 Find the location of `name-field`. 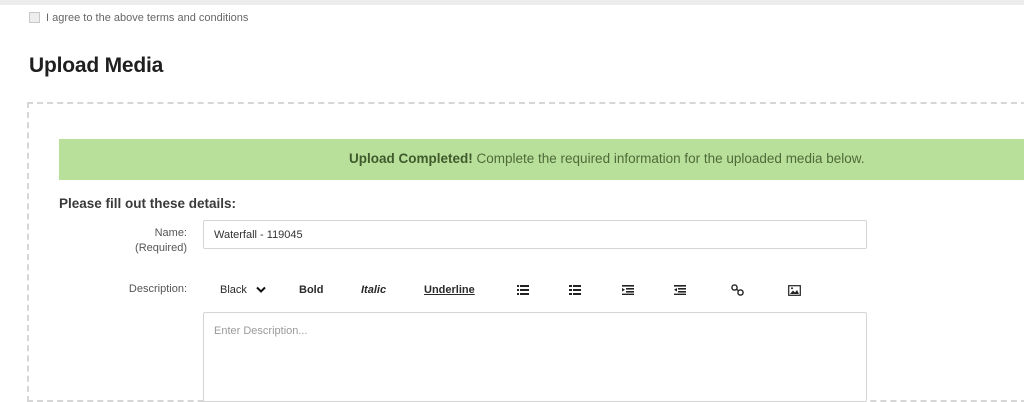

name-field is located at coordinates (535, 234).